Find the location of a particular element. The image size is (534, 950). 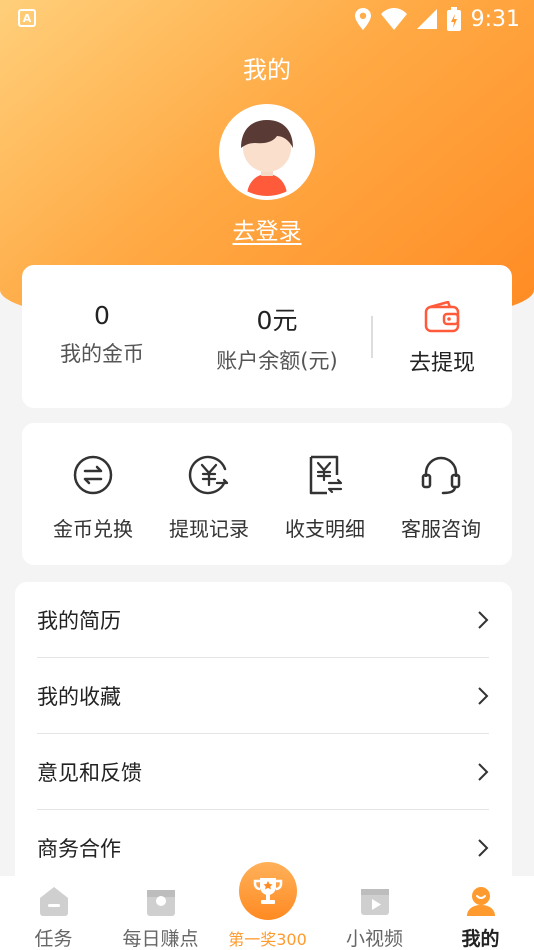

trophy-icon is located at coordinates (267, 891).